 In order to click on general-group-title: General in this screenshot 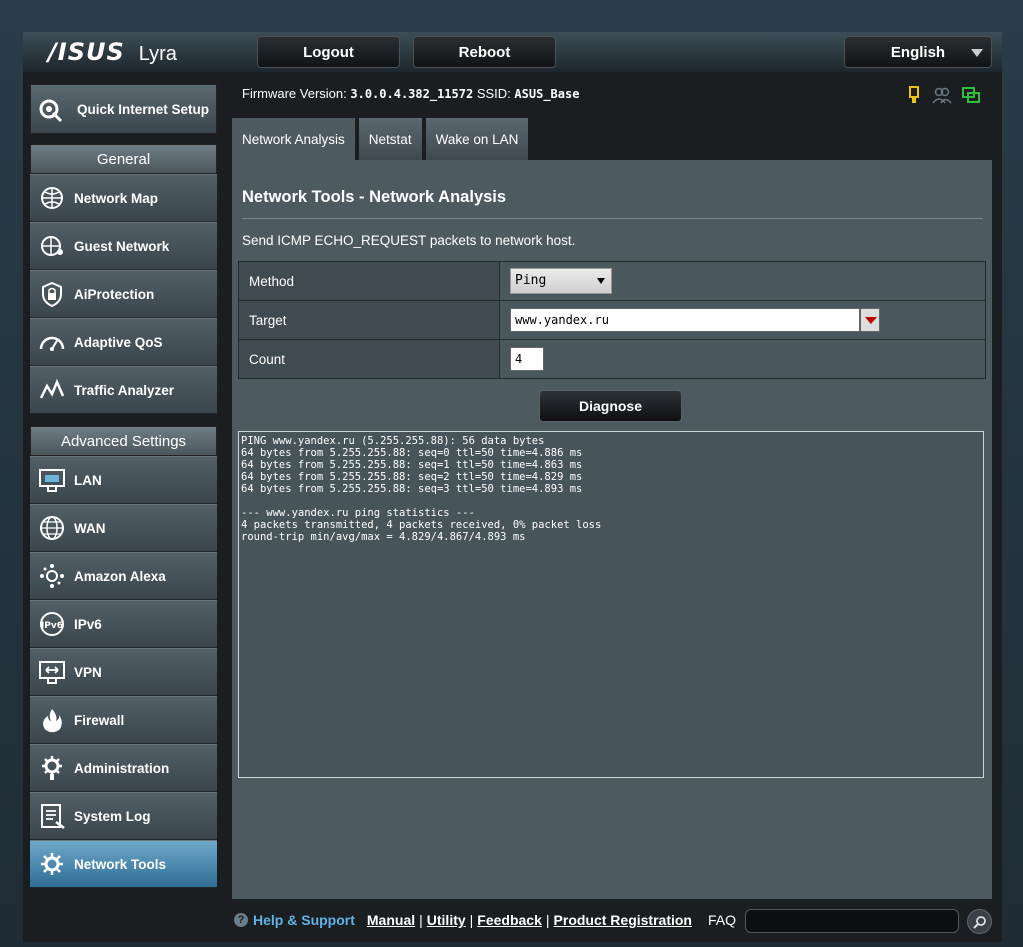, I will do `click(123, 159)`.